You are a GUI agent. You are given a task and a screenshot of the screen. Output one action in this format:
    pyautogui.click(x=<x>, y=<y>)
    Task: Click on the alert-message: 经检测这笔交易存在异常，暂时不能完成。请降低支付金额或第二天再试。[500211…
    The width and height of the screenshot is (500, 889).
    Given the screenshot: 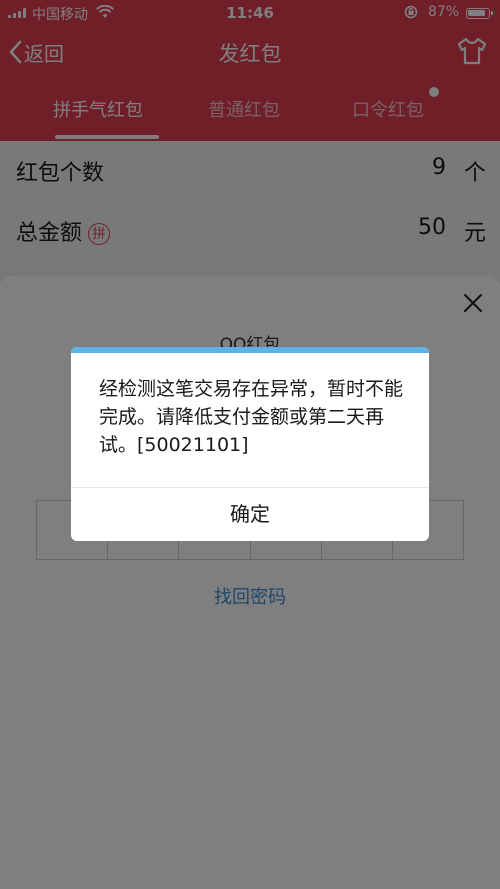 What is the action you would take?
    pyautogui.click(x=251, y=417)
    